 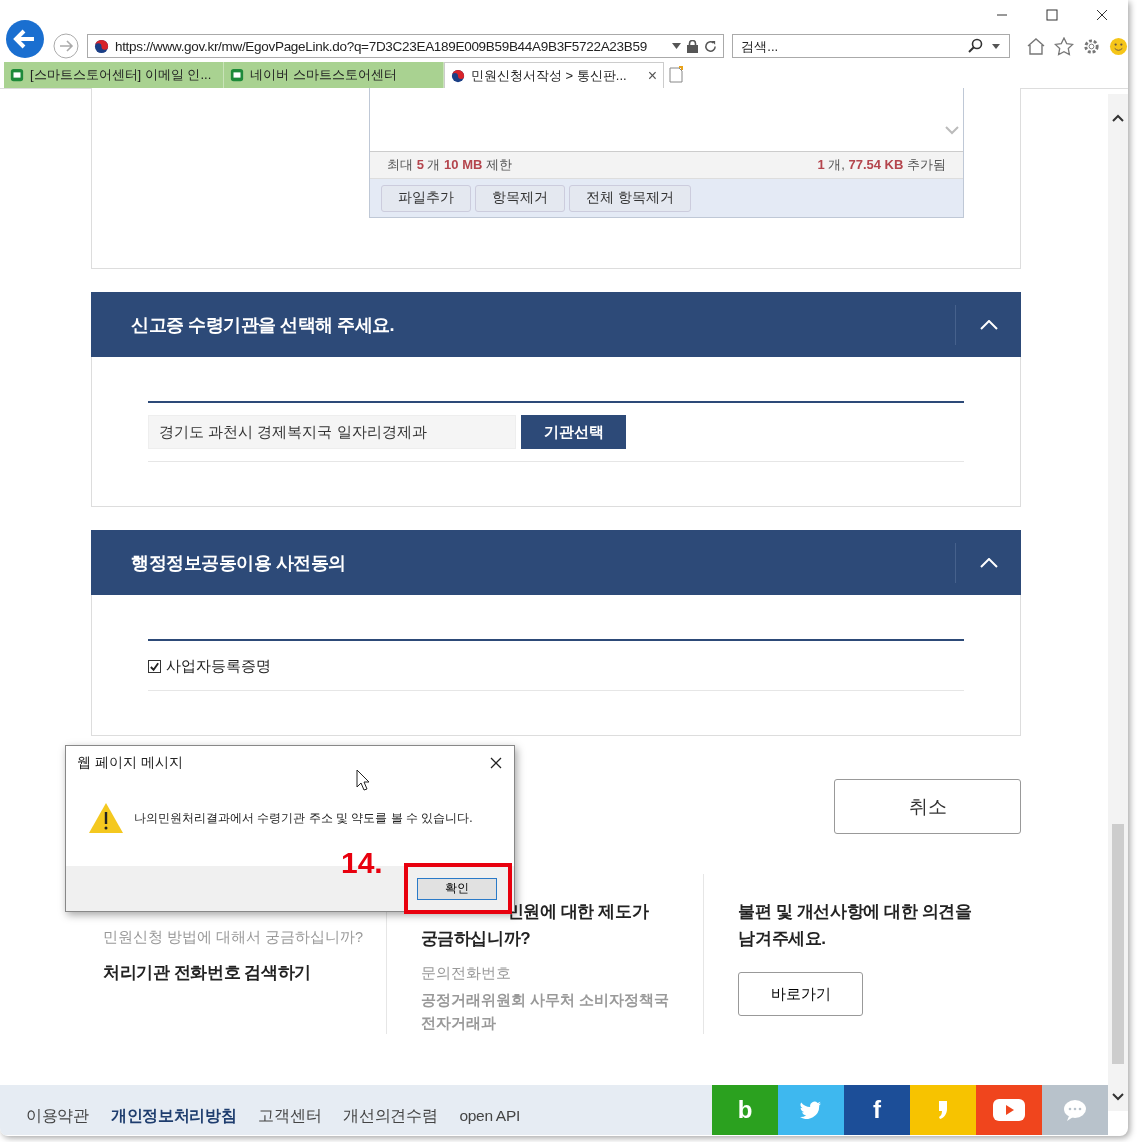 What do you see at coordinates (1036, 46) in the screenshot?
I see `home-icon` at bounding box center [1036, 46].